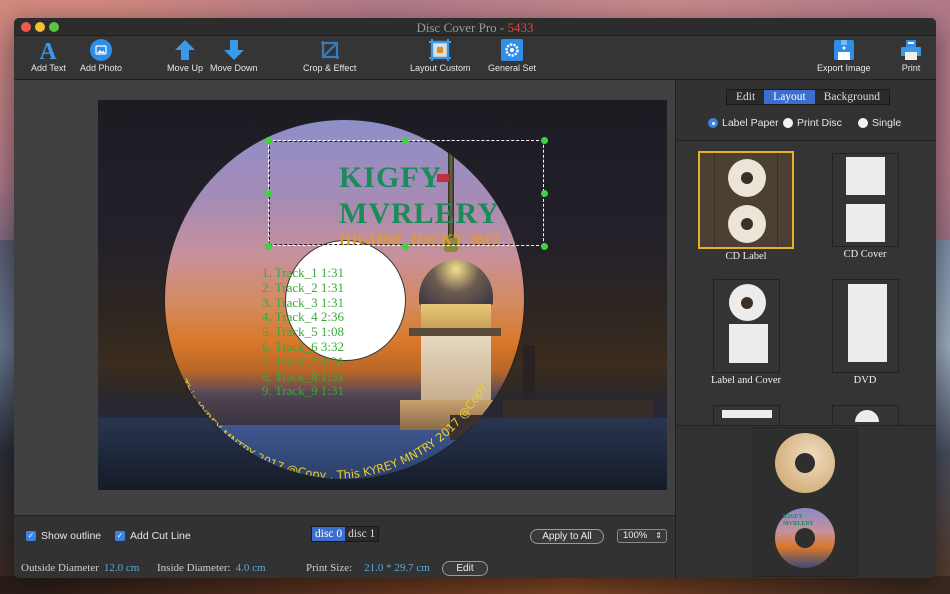 The height and width of the screenshot is (594, 950). Describe the element at coordinates (745, 97) in the screenshot. I see `tab-edit: Edit` at that location.